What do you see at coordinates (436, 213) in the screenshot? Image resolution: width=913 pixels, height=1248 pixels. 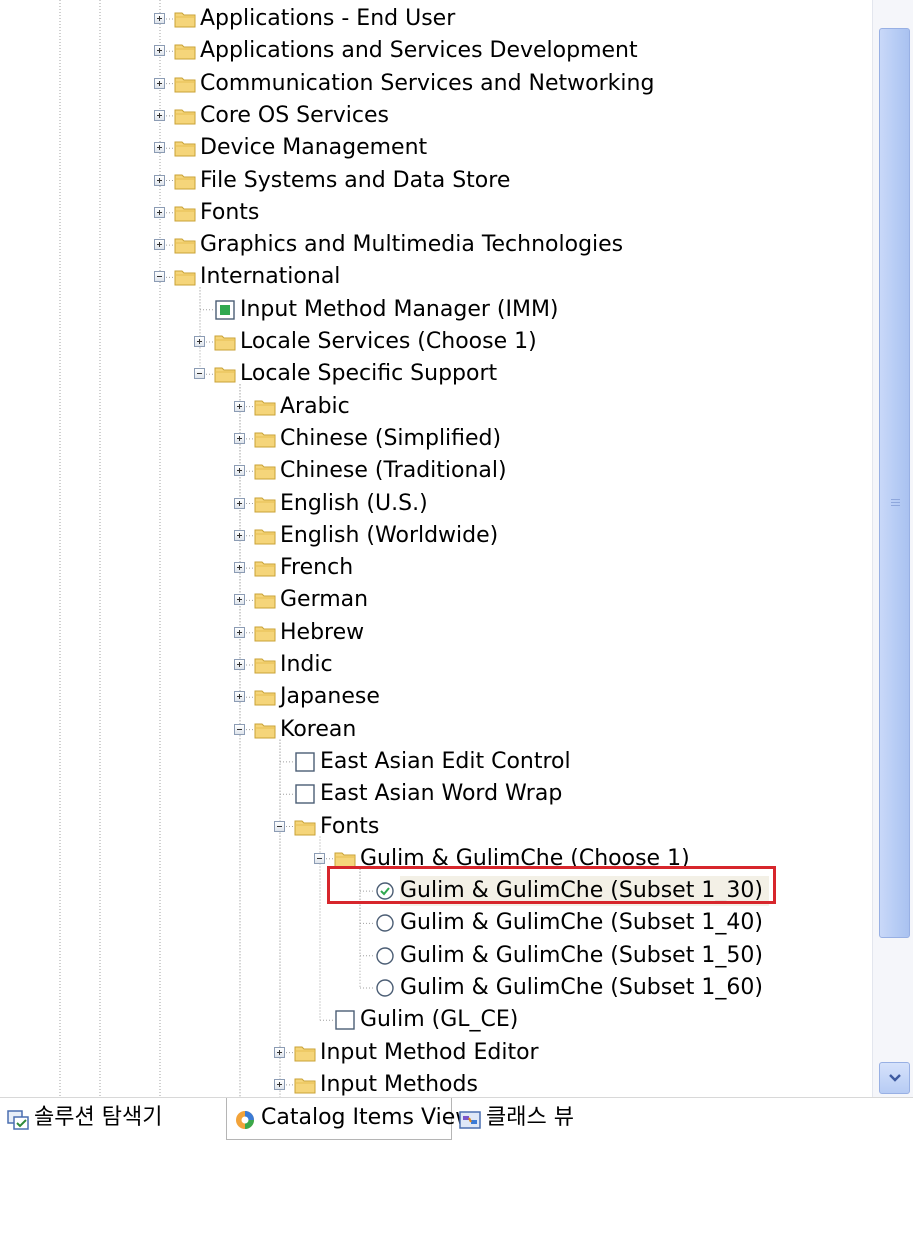 I see `tree-item-fonts: Fonts` at bounding box center [436, 213].